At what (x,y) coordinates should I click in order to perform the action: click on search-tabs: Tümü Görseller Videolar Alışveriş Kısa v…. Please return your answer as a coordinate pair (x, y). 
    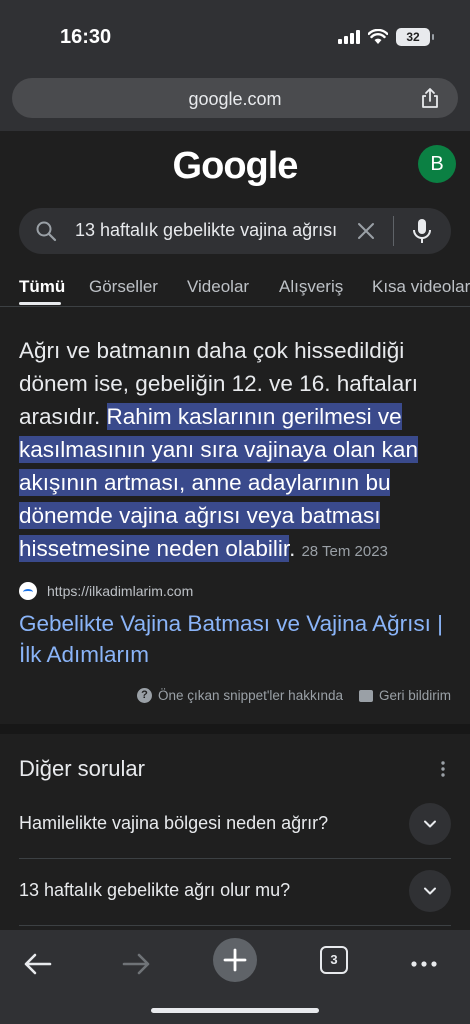
    Looking at the image, I should click on (244, 292).